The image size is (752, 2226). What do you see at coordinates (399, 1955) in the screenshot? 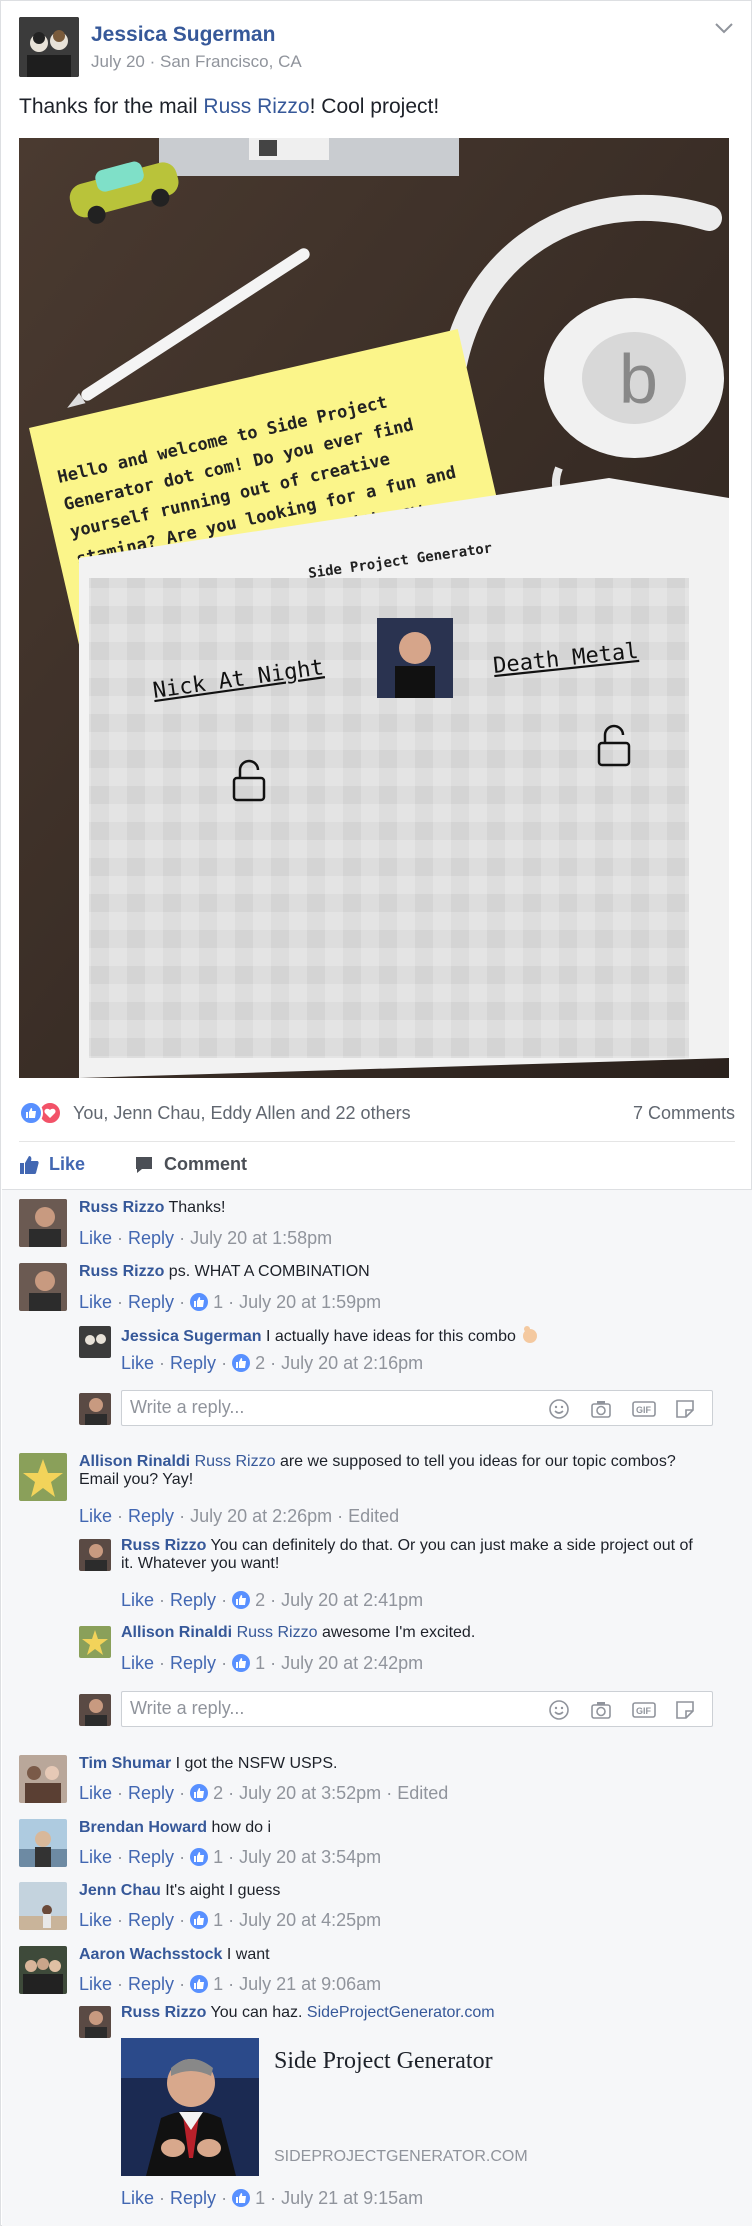
I see `comment-text: Aaron Wachsstock I want` at bounding box center [399, 1955].